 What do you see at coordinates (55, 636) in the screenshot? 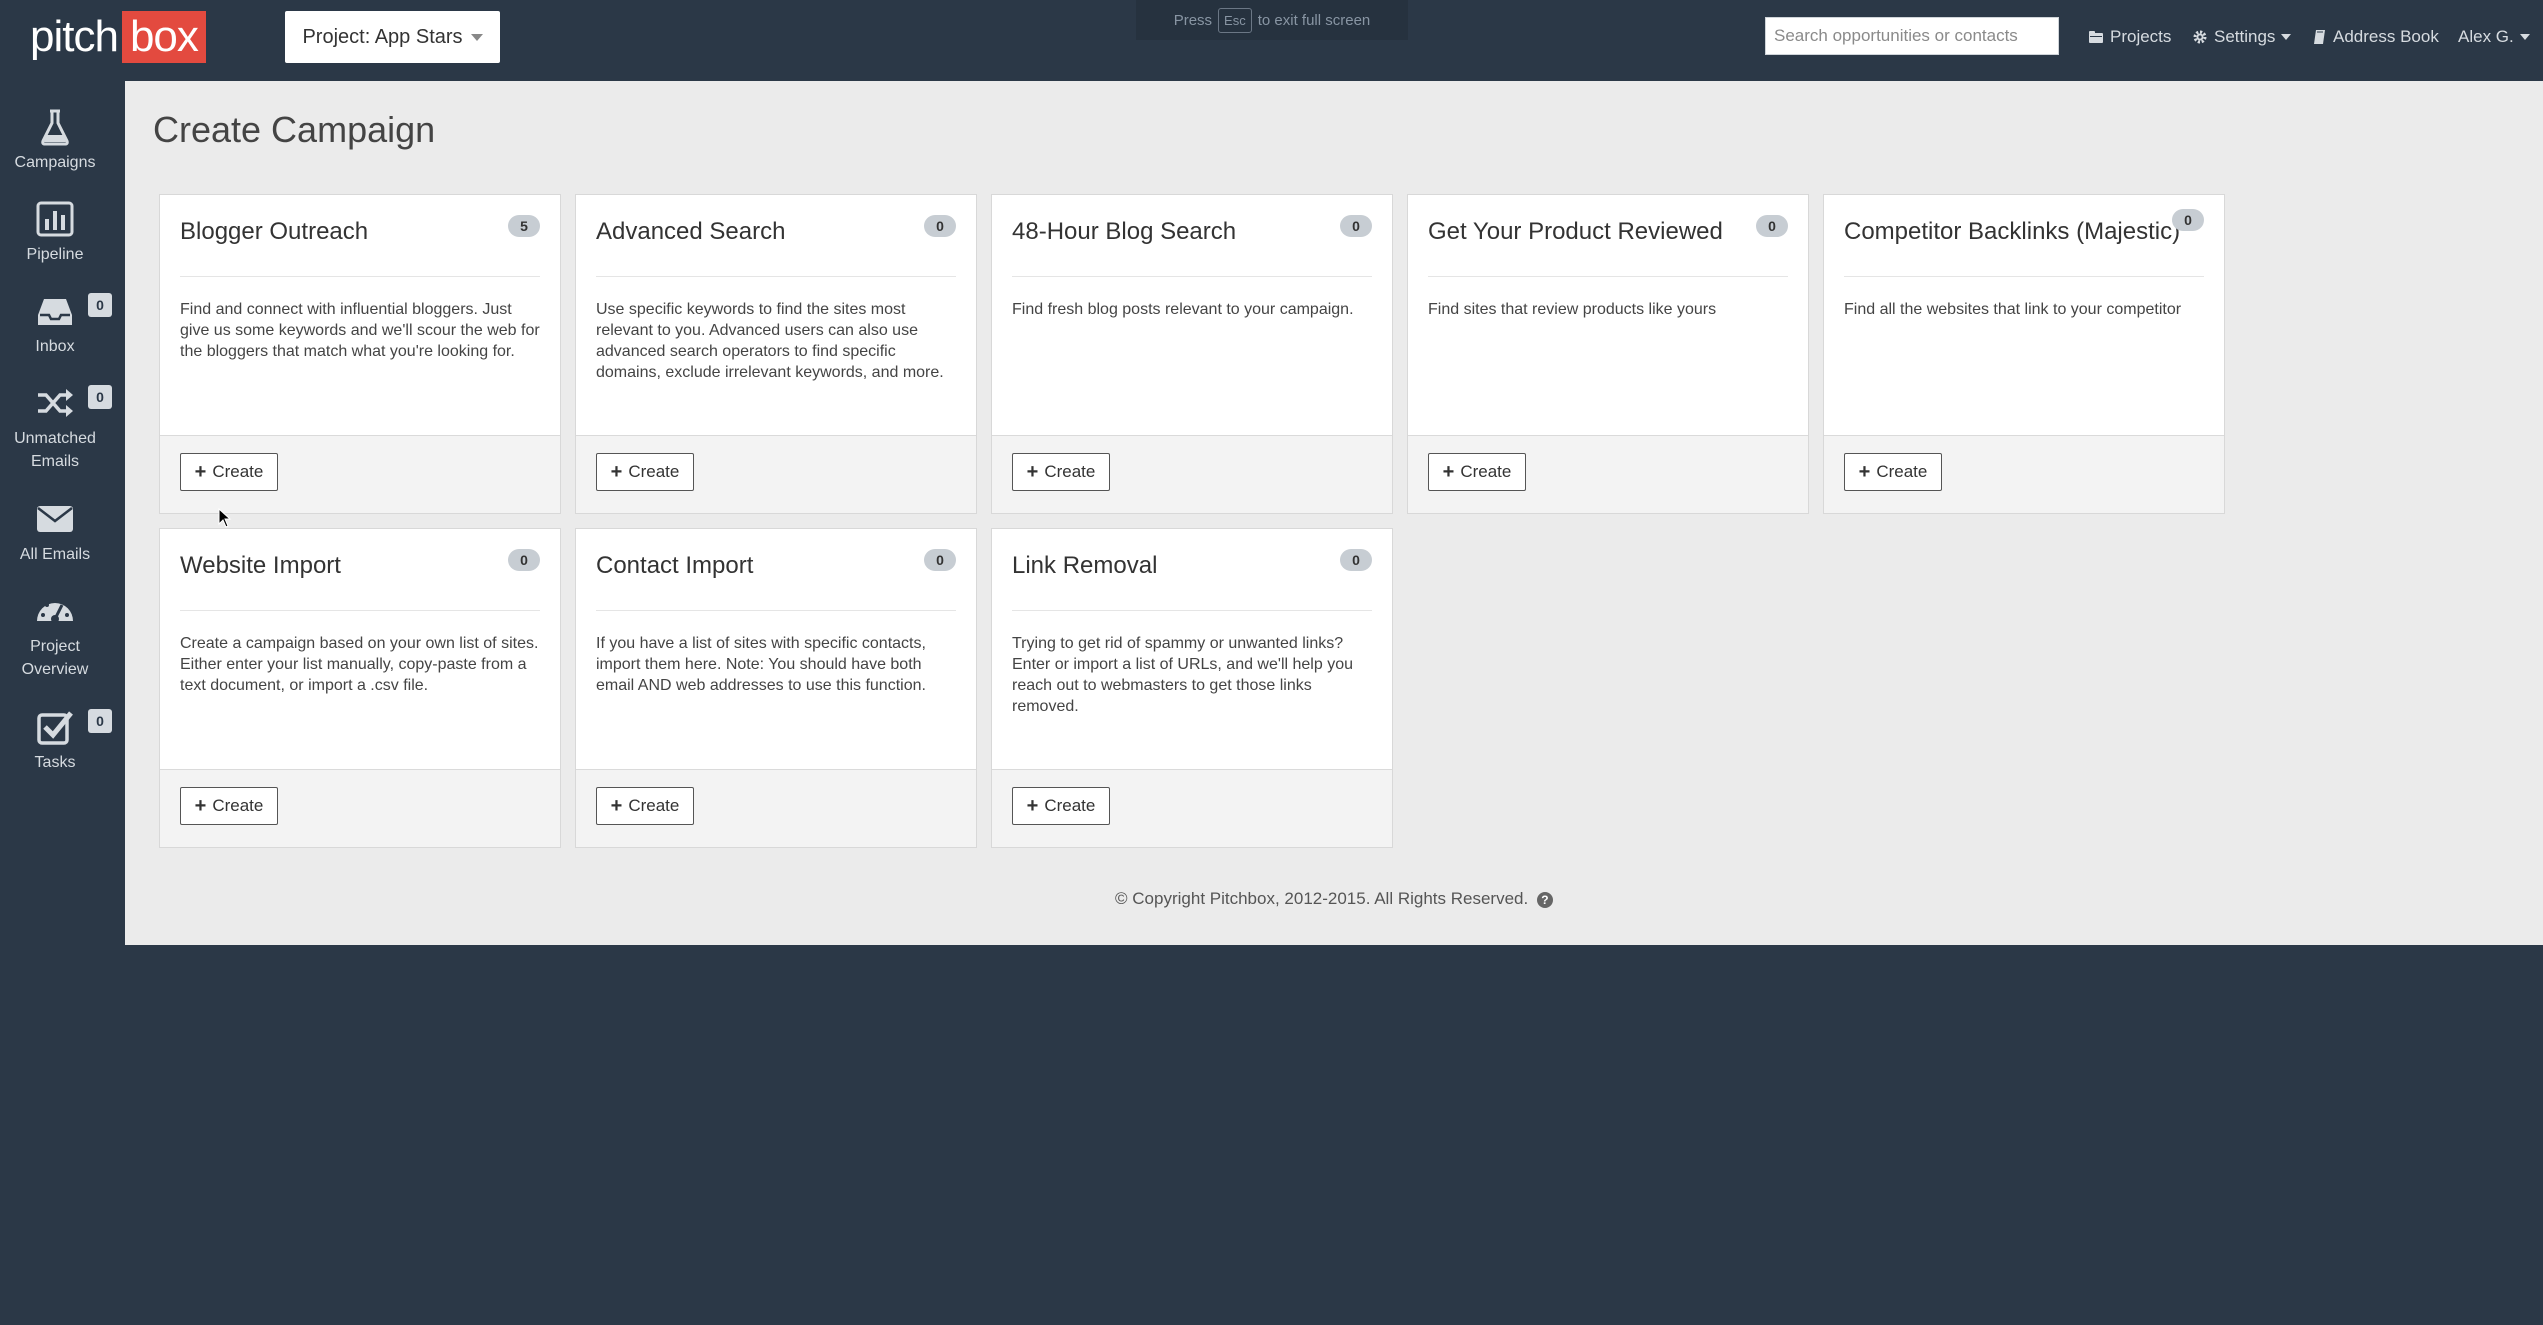
I see `sidebar-item-project-overview: Project Overview` at bounding box center [55, 636].